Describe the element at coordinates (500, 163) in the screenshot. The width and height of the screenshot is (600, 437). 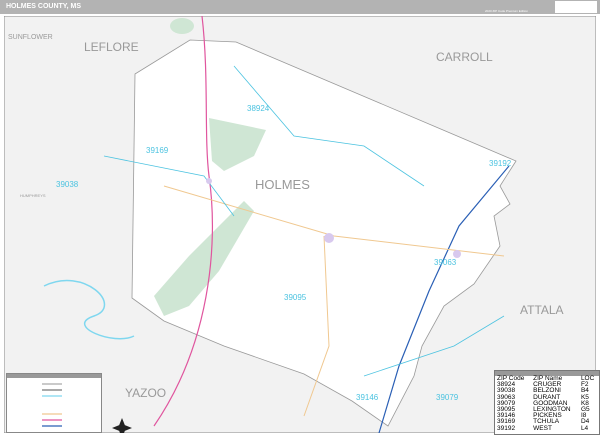
I see `zip-label: 39192` at that location.